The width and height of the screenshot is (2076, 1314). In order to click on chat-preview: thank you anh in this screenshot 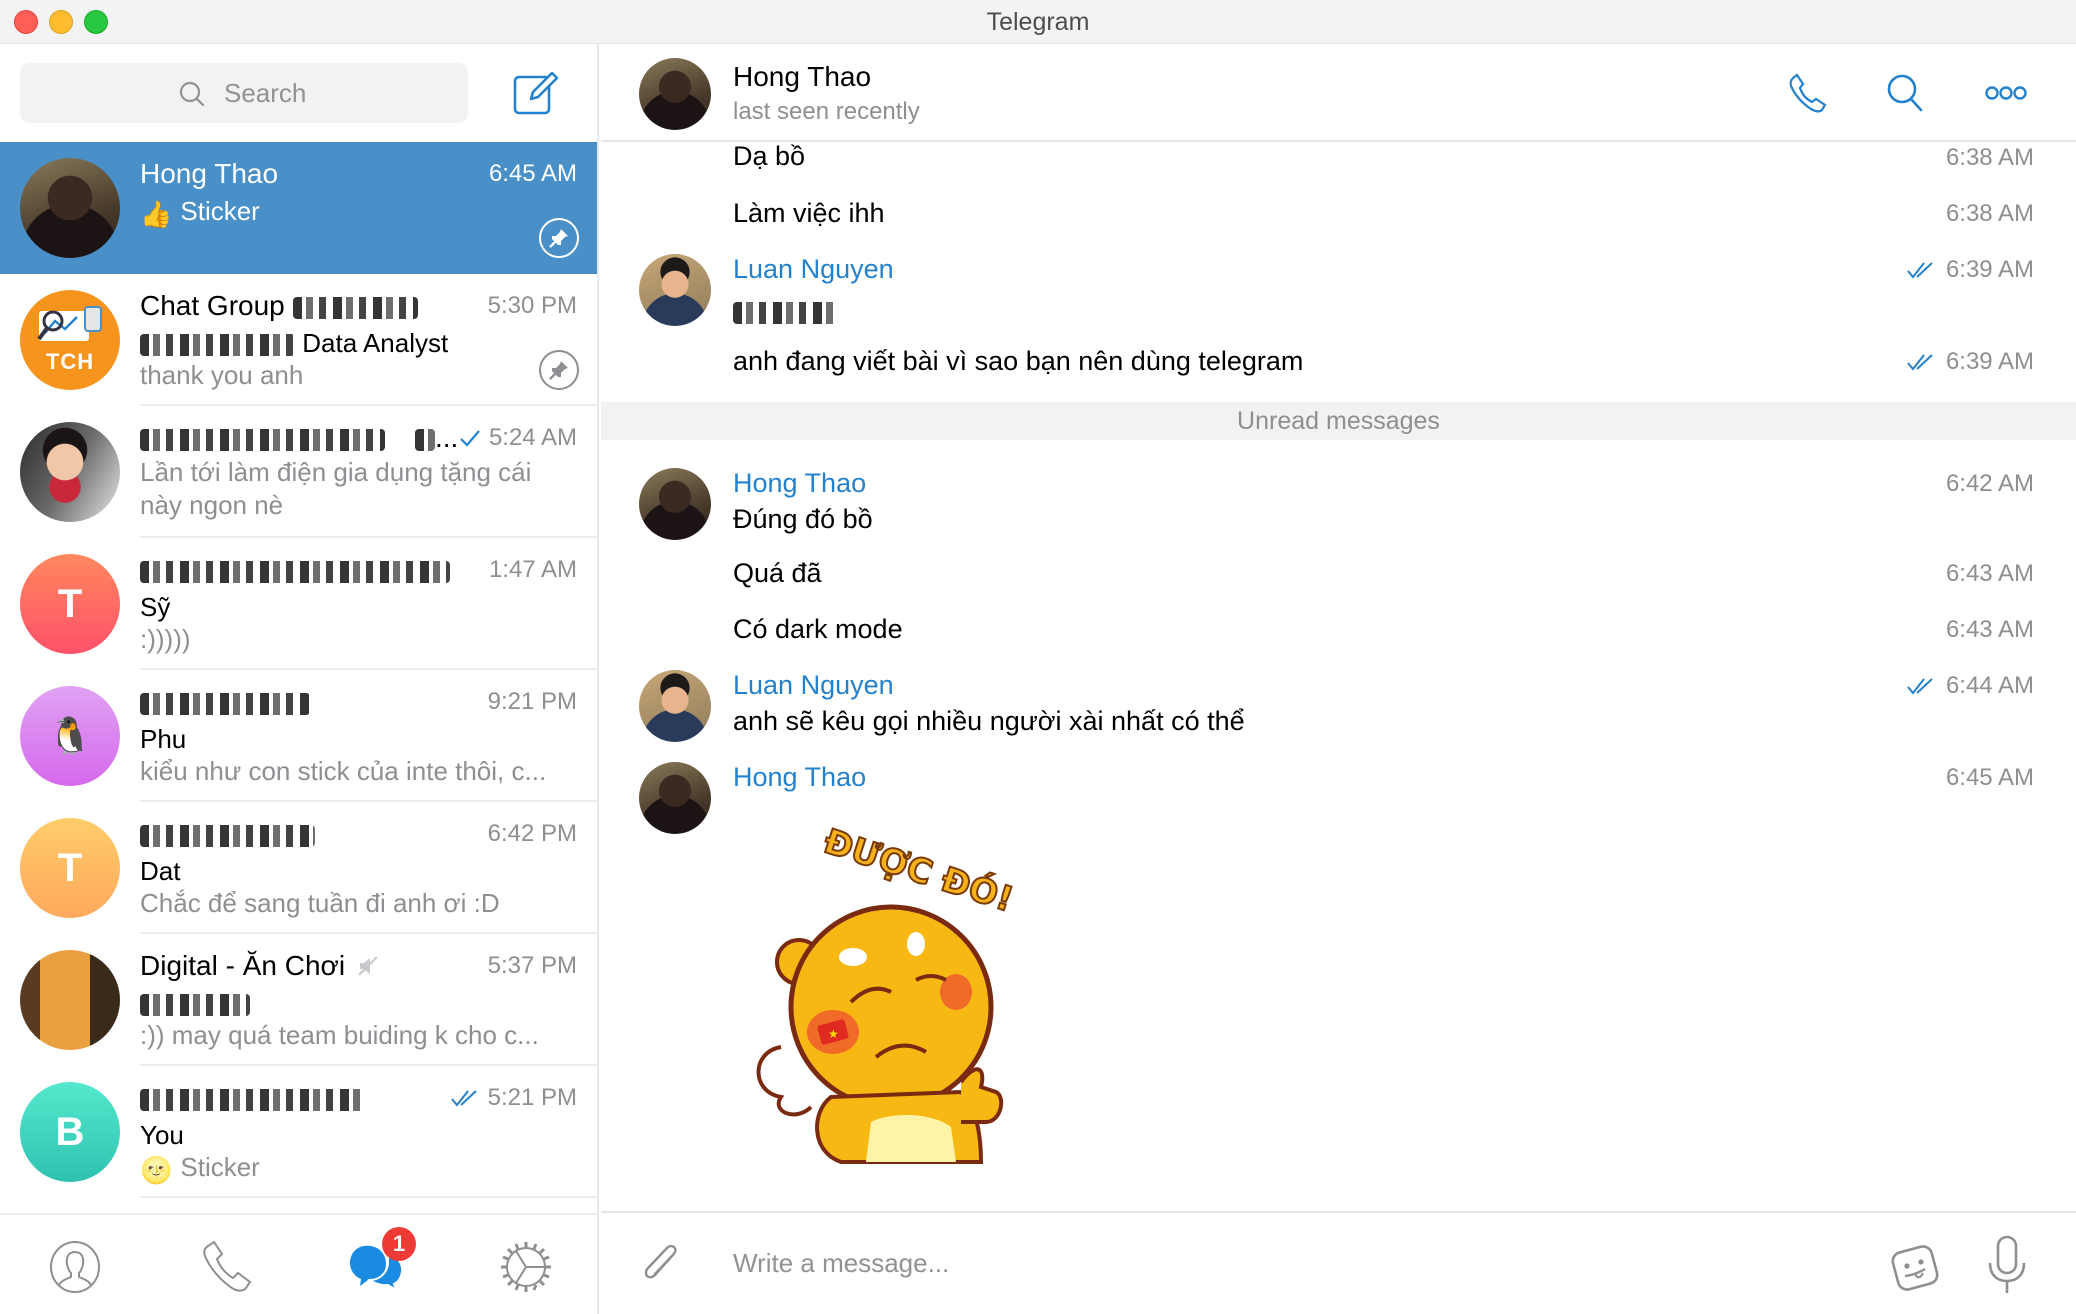, I will do `click(222, 375)`.